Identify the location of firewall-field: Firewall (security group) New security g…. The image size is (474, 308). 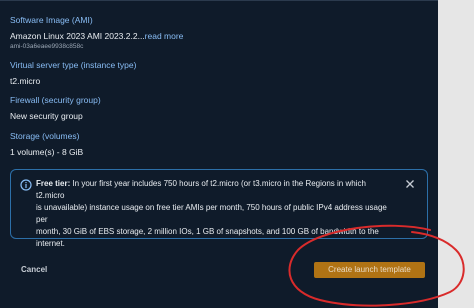
(55, 108).